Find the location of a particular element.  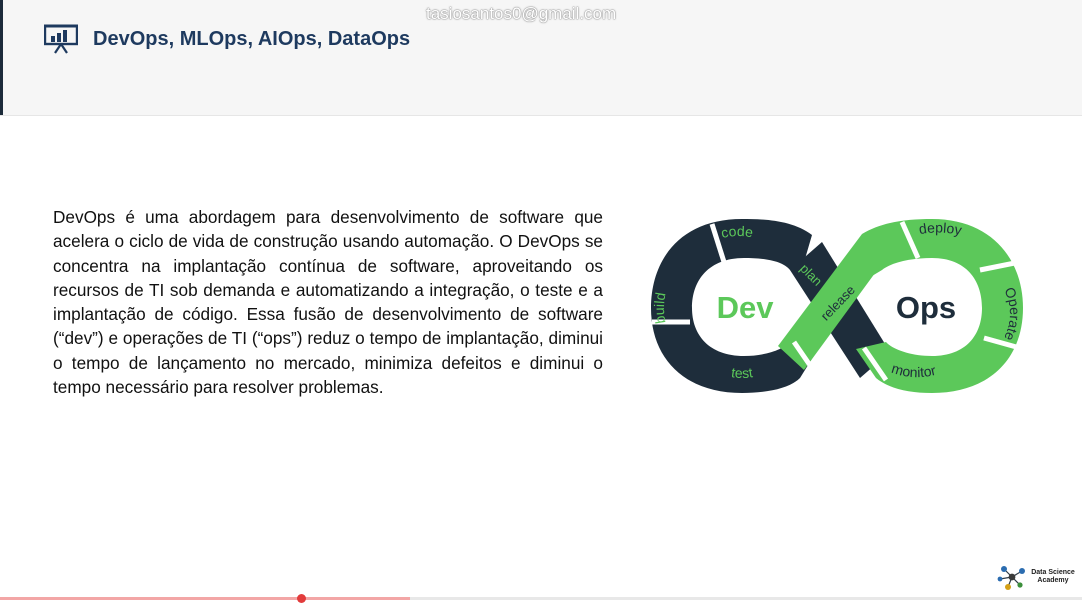

data-science-academy-logo: Data Science Academy is located at coordinates (1036, 578).